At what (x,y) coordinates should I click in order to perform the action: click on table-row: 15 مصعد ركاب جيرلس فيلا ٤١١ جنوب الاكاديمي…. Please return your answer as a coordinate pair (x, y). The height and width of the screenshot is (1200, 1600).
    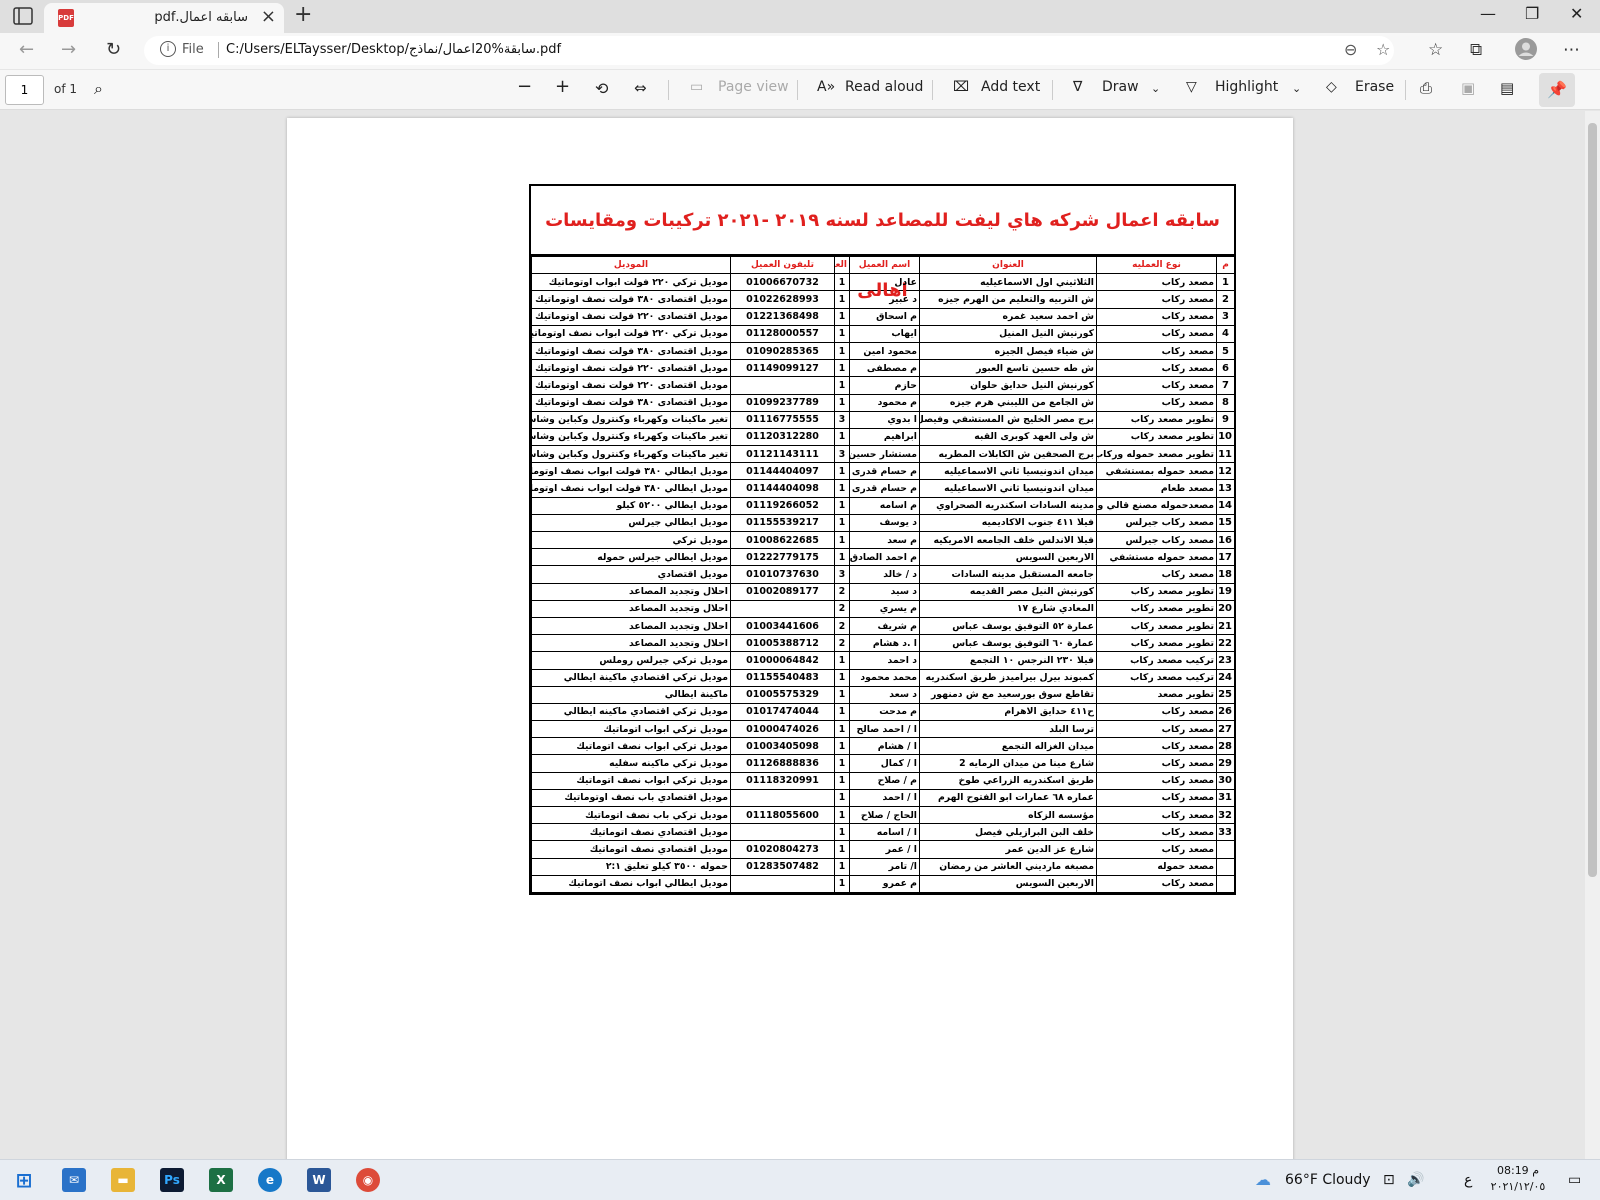
    Looking at the image, I should click on (883, 523).